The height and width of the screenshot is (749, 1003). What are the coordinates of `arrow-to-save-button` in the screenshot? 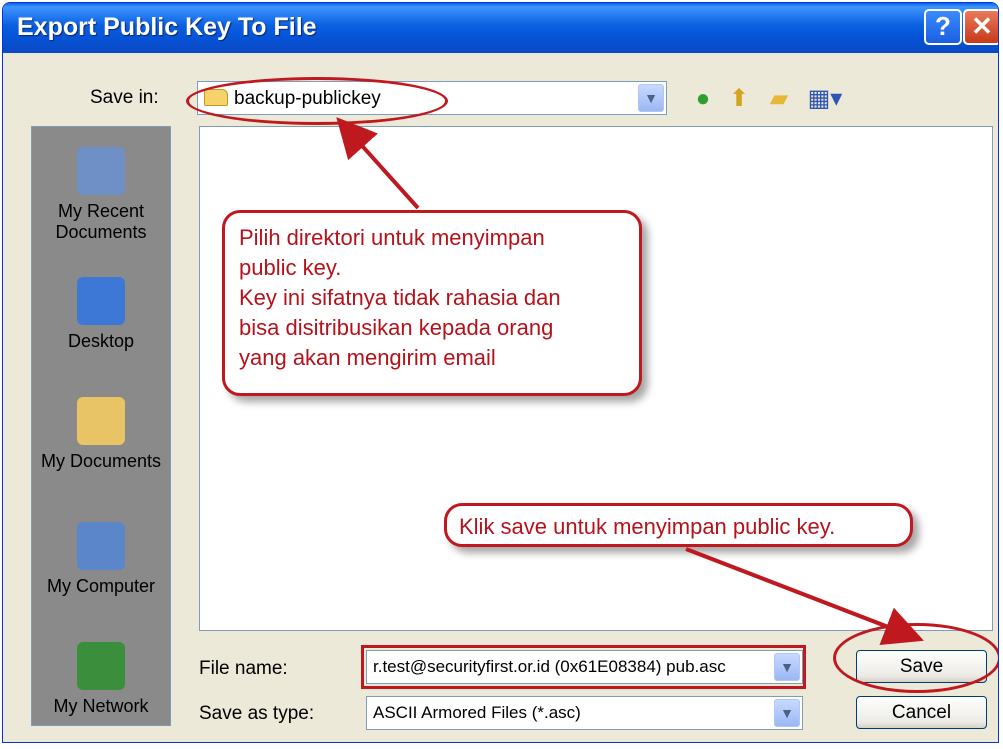 It's located at (804, 596).